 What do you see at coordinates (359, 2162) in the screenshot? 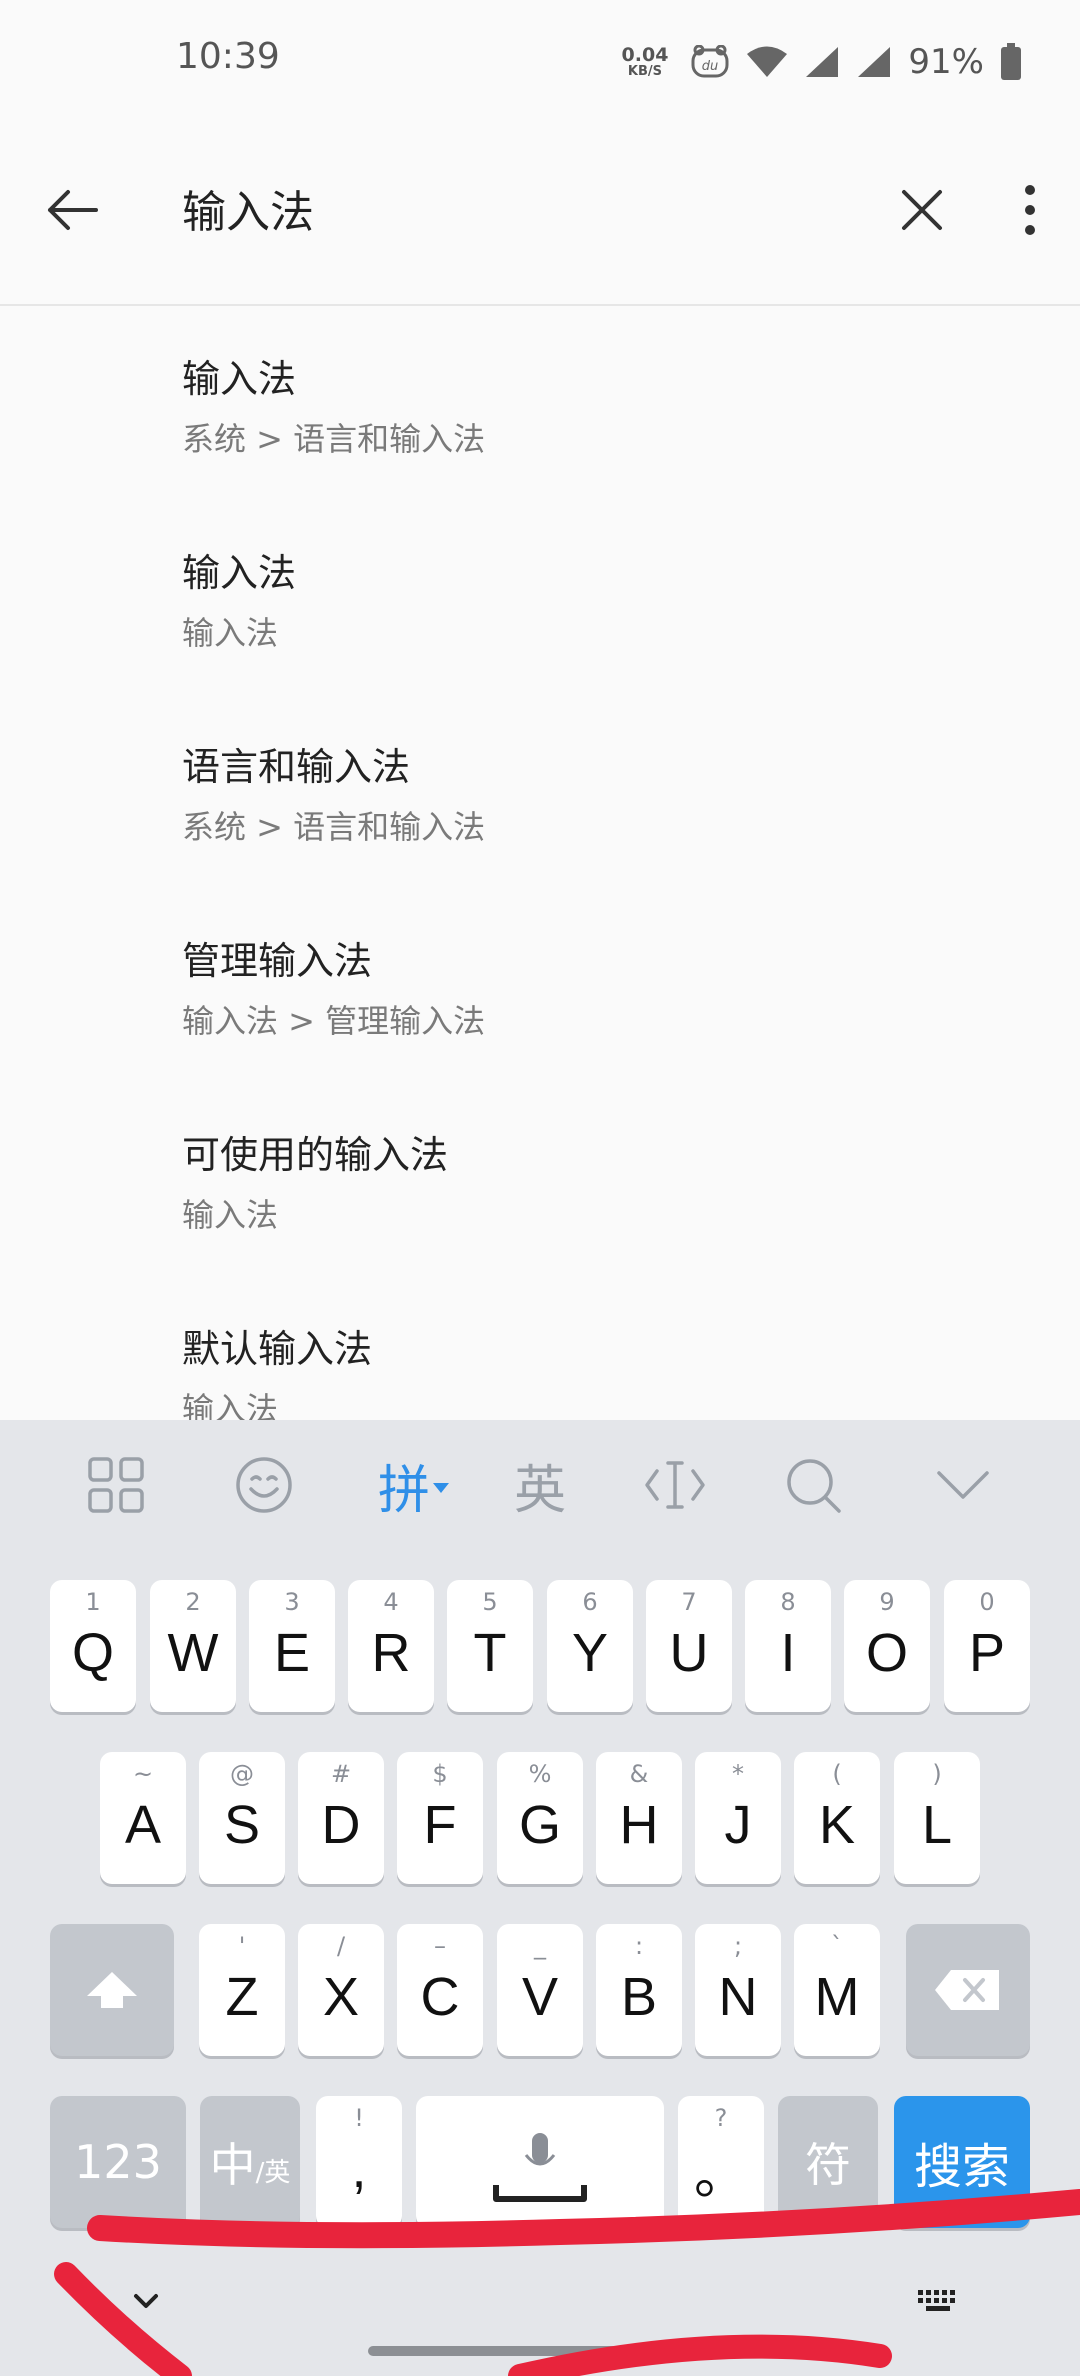
I see `comma-key: ! ,` at bounding box center [359, 2162].